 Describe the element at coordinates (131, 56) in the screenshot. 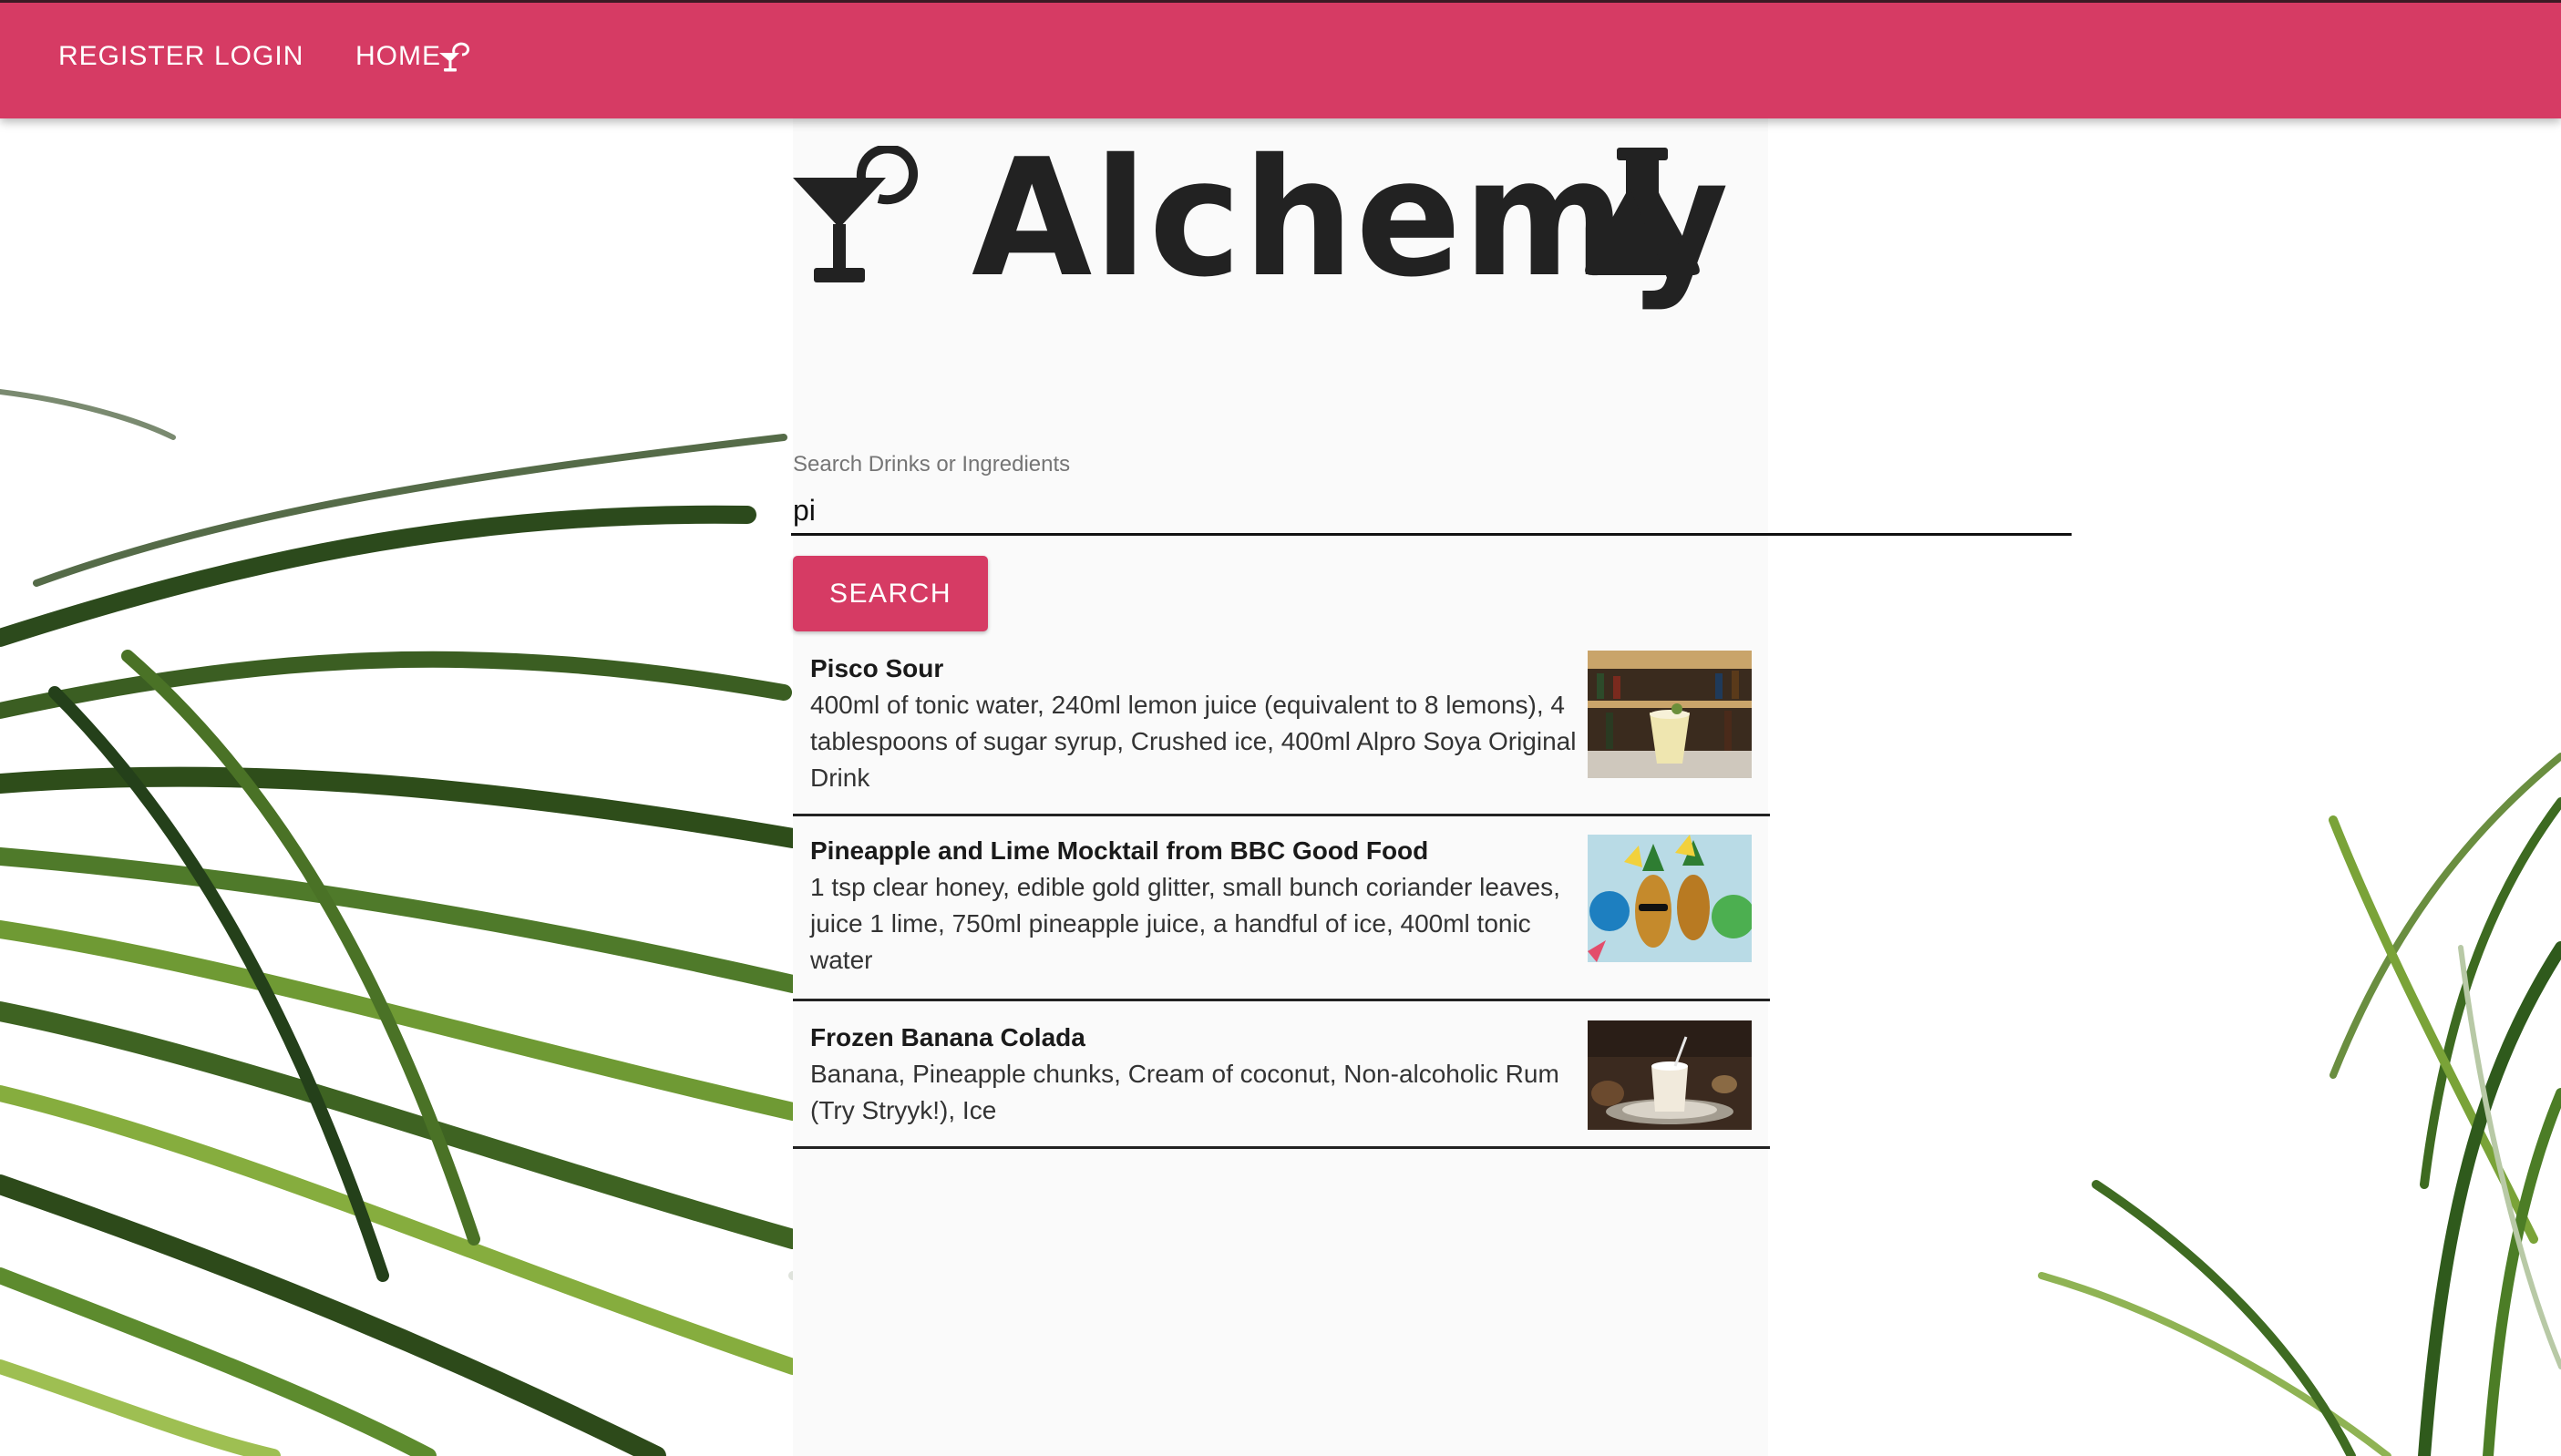

I see `register-button: REGISTER` at that location.